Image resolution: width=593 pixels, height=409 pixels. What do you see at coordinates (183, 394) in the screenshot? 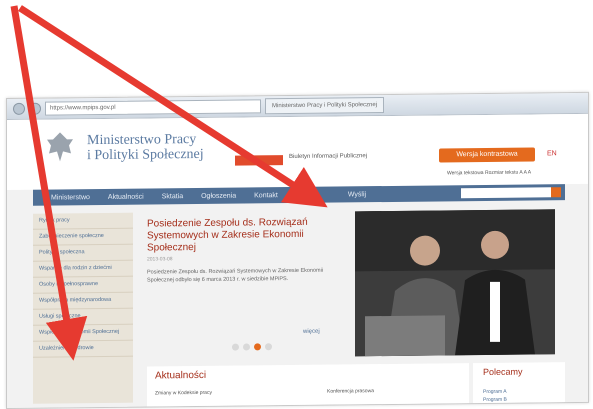
I see `aktualnosci-item: Zmiany w Kodeksie pracy` at bounding box center [183, 394].